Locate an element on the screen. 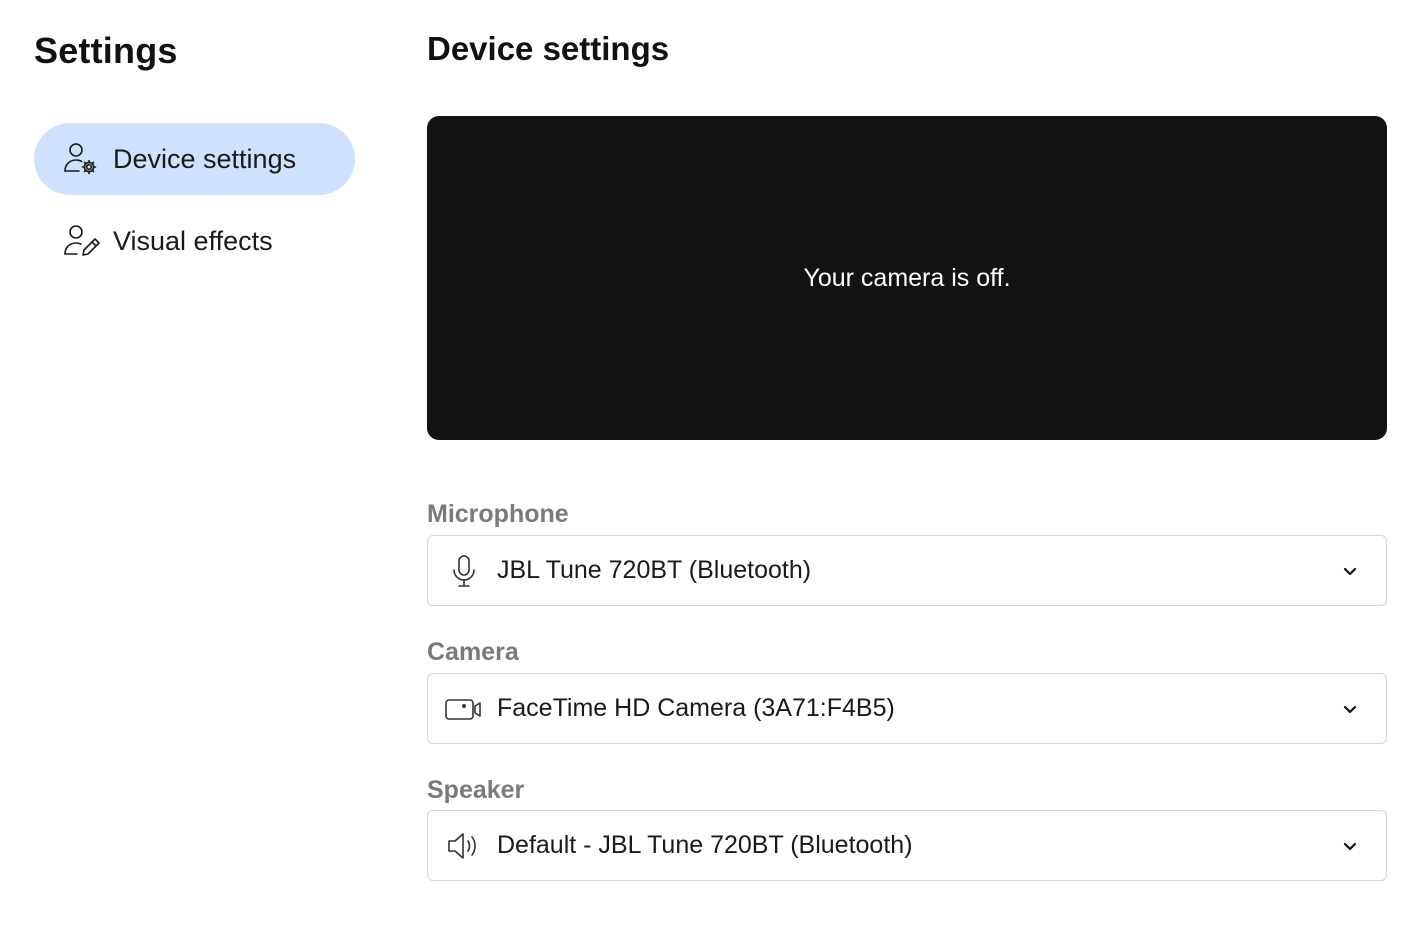 Image resolution: width=1418 pixels, height=942 pixels. sidebar-item-visual-effects: Visual effects is located at coordinates (194, 241).